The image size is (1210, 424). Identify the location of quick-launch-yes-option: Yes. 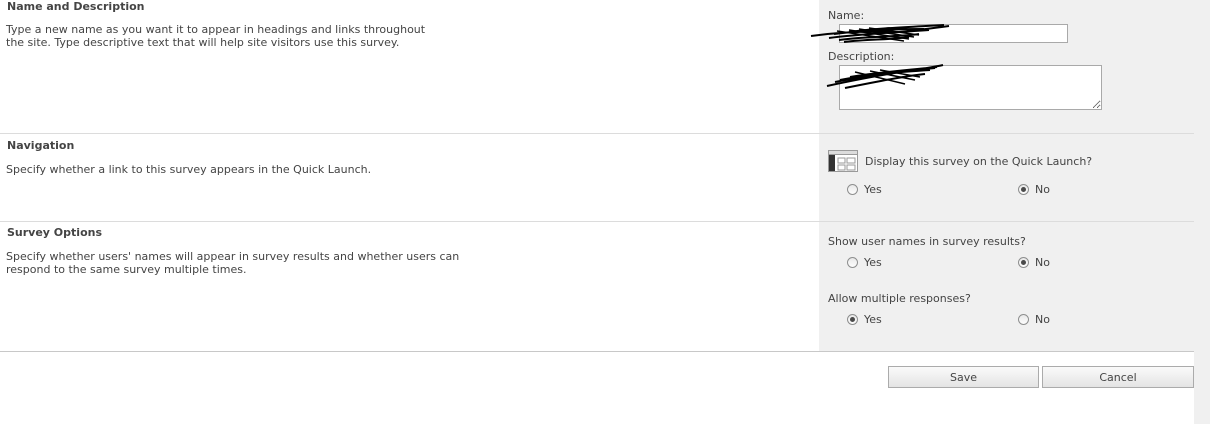
(864, 189).